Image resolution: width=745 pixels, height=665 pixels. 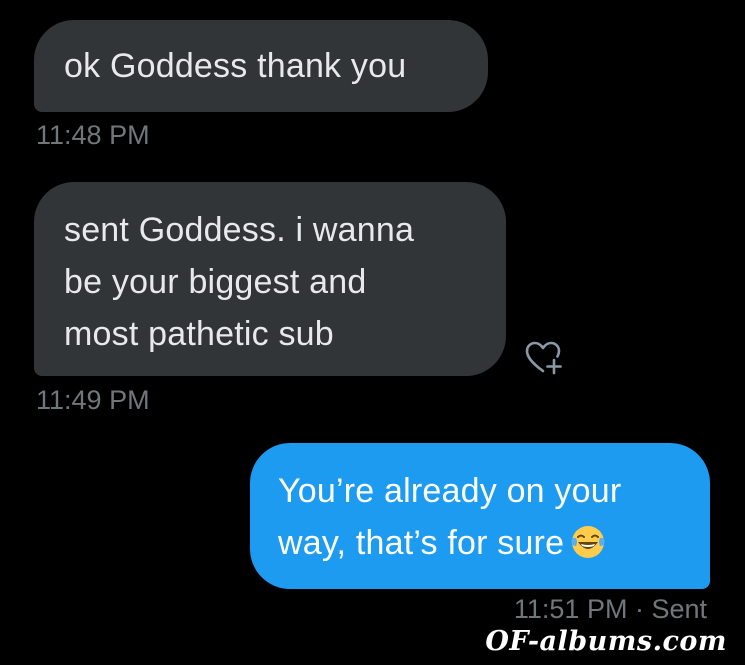 What do you see at coordinates (199, 334) in the screenshot?
I see `message-text-line: most pathetic sub` at bounding box center [199, 334].